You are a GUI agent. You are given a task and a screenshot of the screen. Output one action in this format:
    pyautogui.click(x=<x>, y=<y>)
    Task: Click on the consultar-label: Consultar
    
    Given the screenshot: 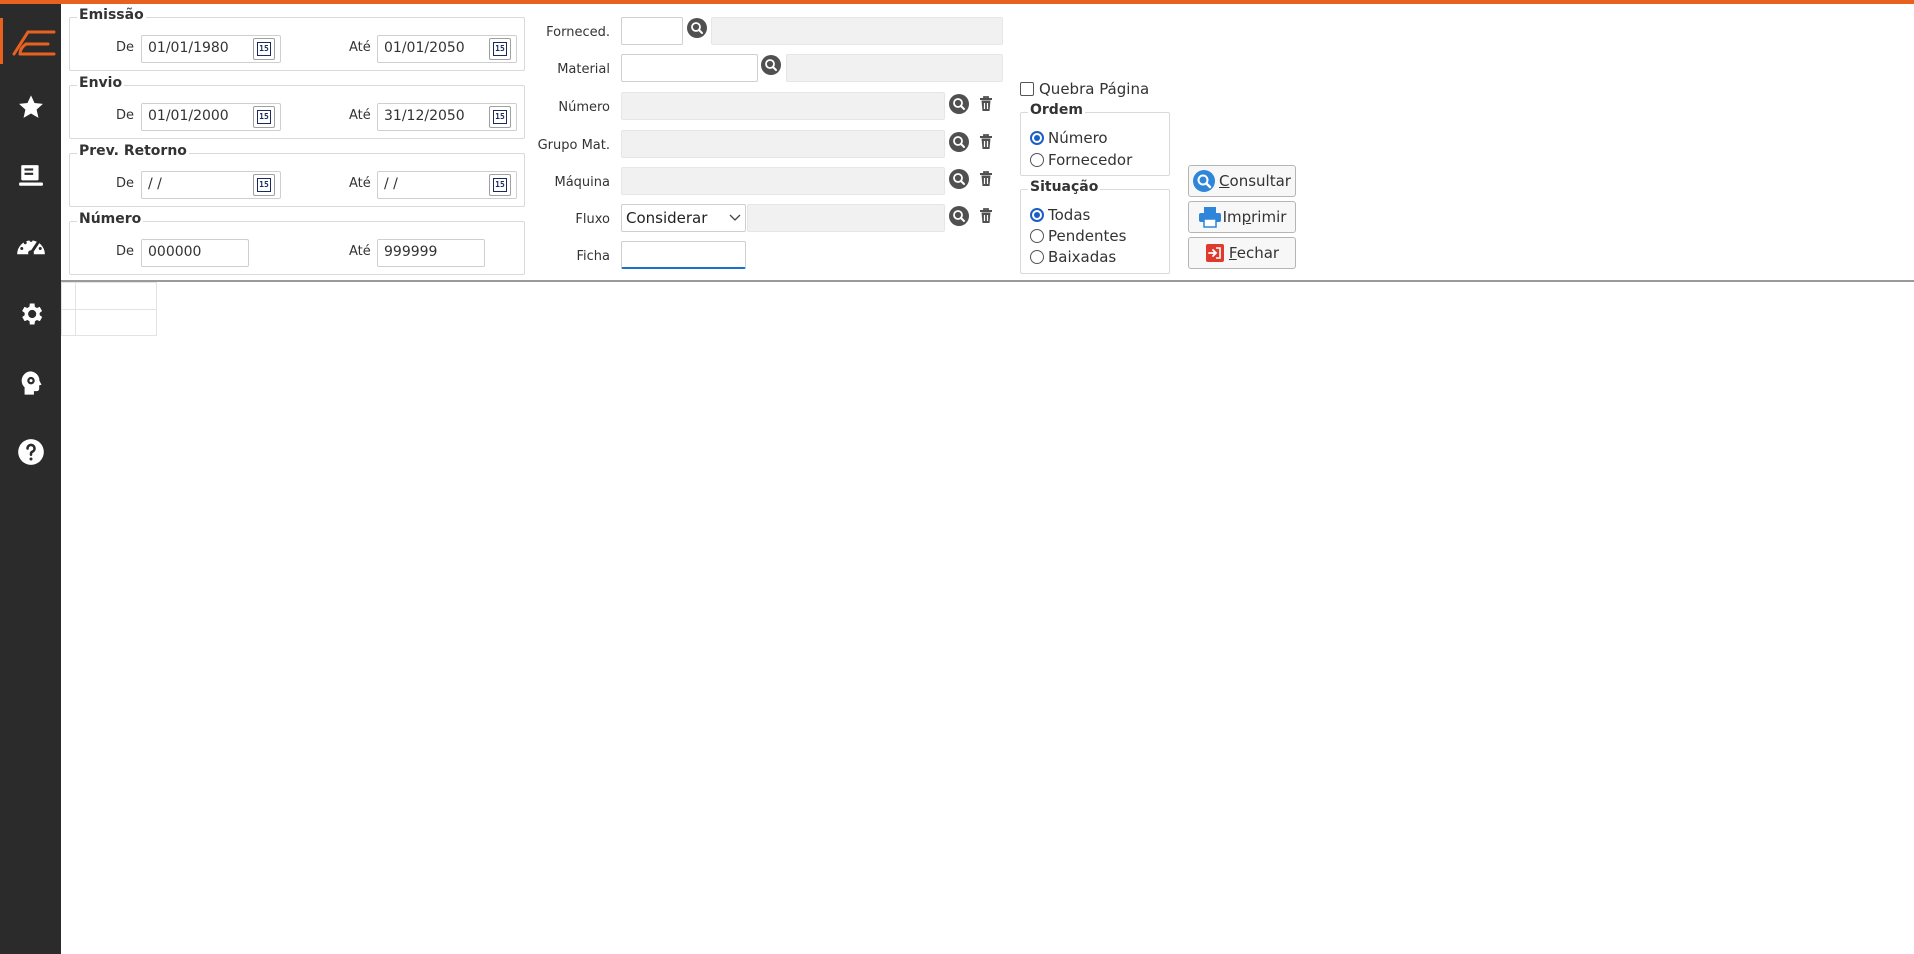 What is the action you would take?
    pyautogui.click(x=1255, y=181)
    